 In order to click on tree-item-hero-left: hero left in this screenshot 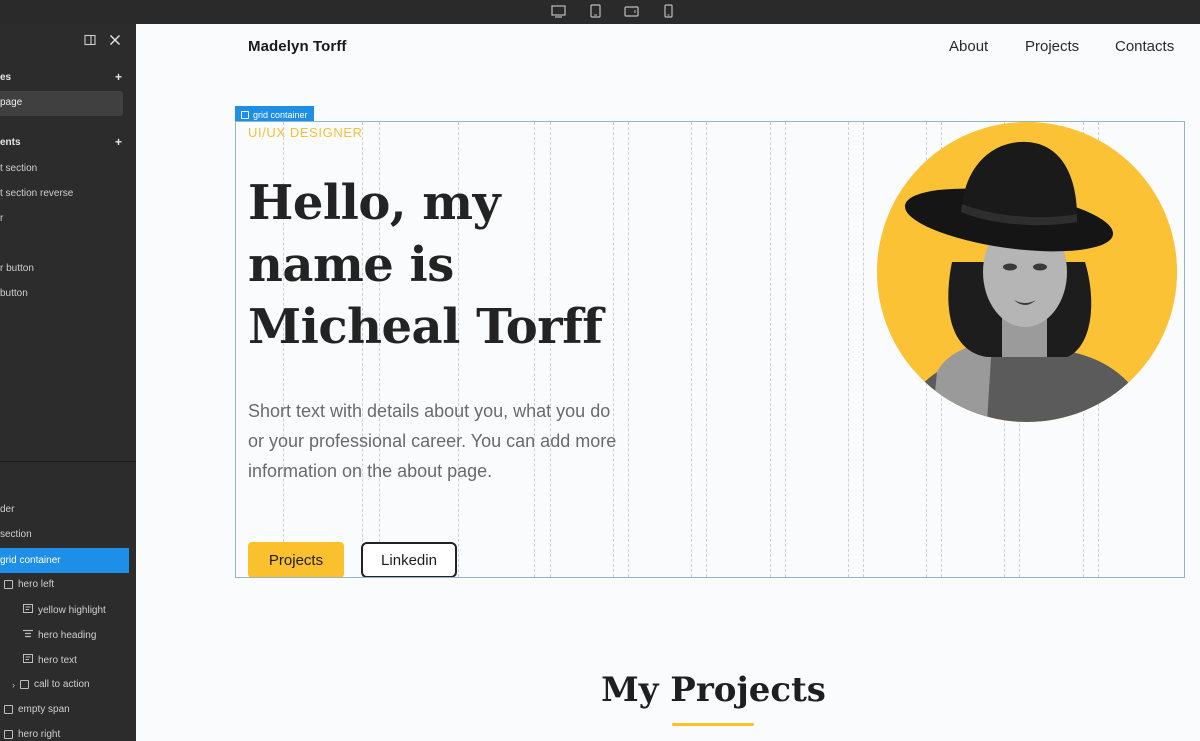, I will do `click(29, 584)`.